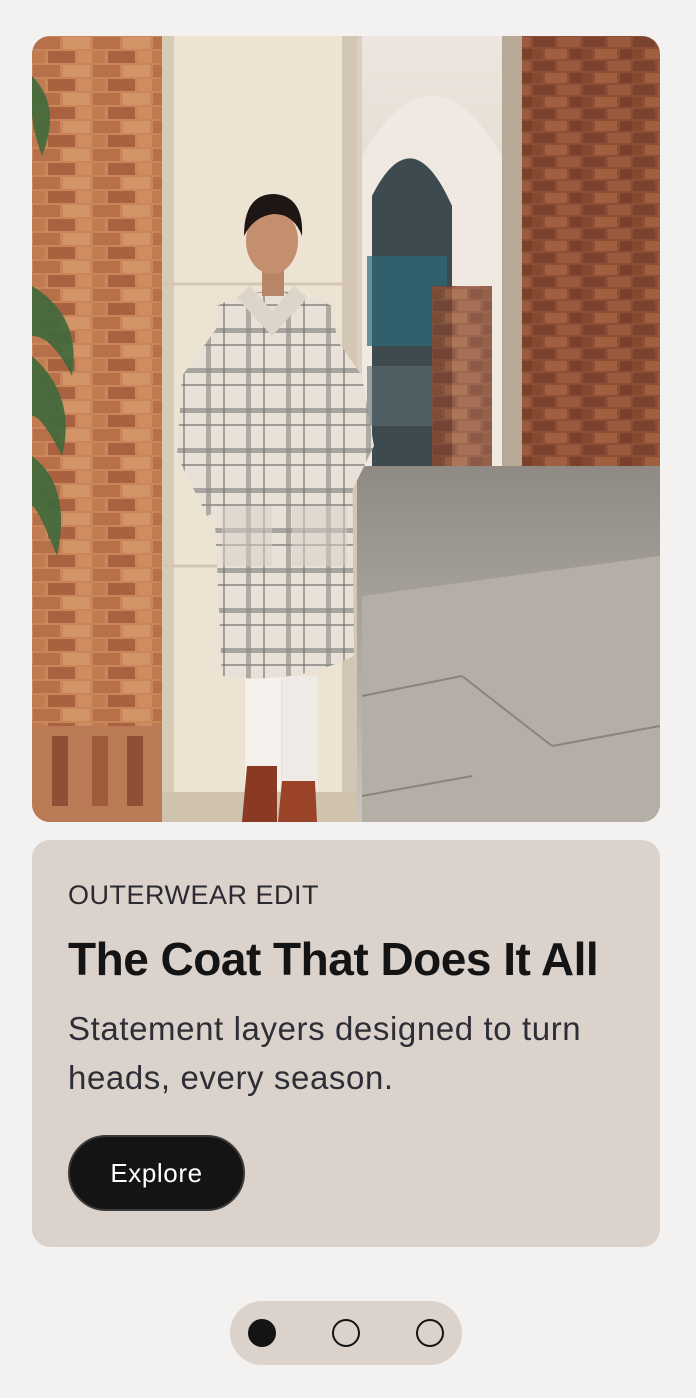 The height and width of the screenshot is (1398, 696). What do you see at coordinates (333, 959) in the screenshot?
I see `promo-headline: The Coat That Does It All` at bounding box center [333, 959].